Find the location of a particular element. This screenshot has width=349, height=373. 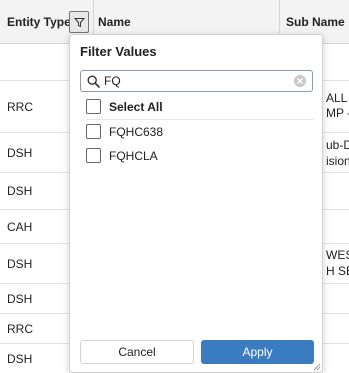

popup-title: Filter Values is located at coordinates (118, 51).